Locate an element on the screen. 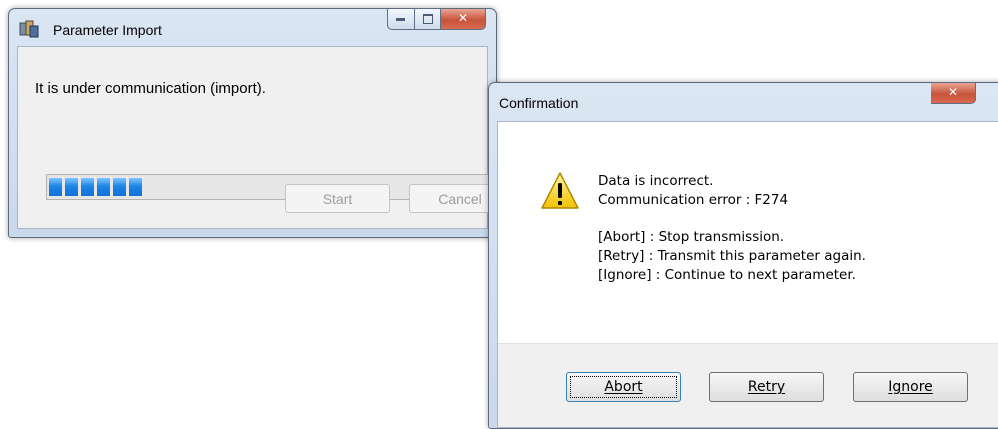 This screenshot has width=998, height=429. minimize-icon is located at coordinates (400, 19).